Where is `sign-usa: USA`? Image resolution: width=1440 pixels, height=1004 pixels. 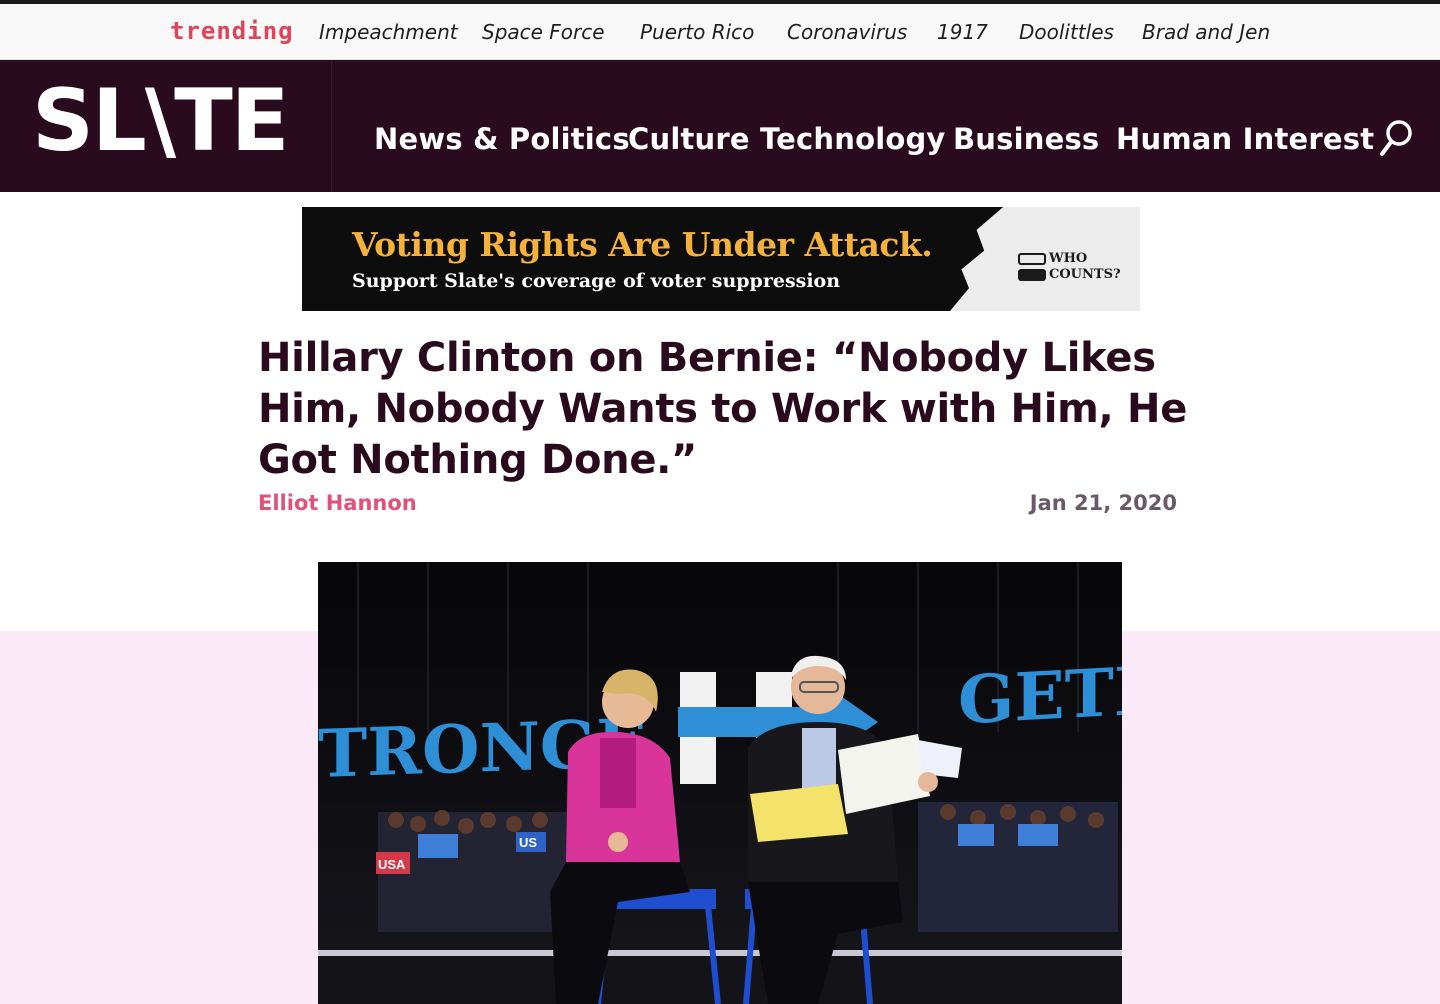 sign-usa: USA is located at coordinates (392, 864).